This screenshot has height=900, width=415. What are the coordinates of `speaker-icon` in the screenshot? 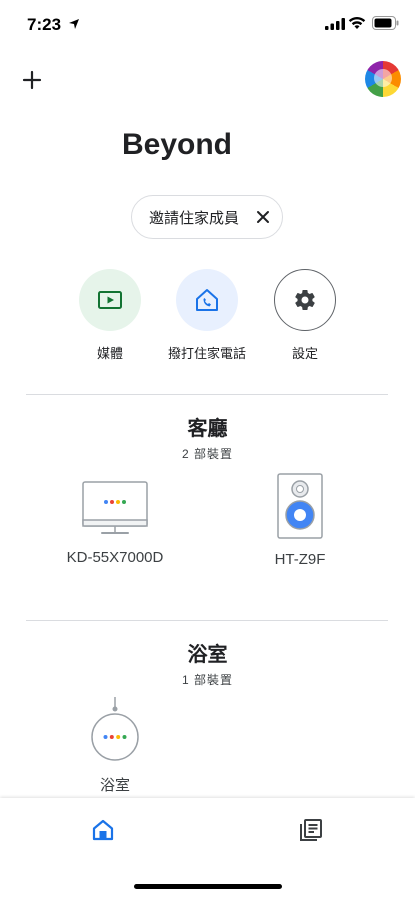 It's located at (300, 506).